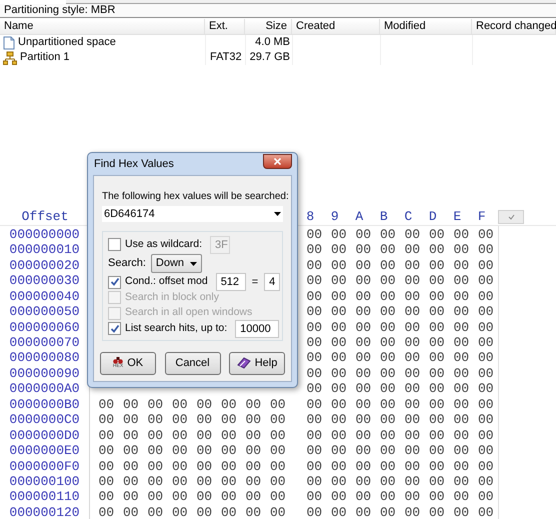 The height and width of the screenshot is (519, 556). I want to click on table-cell: FAT32, so click(225, 57).